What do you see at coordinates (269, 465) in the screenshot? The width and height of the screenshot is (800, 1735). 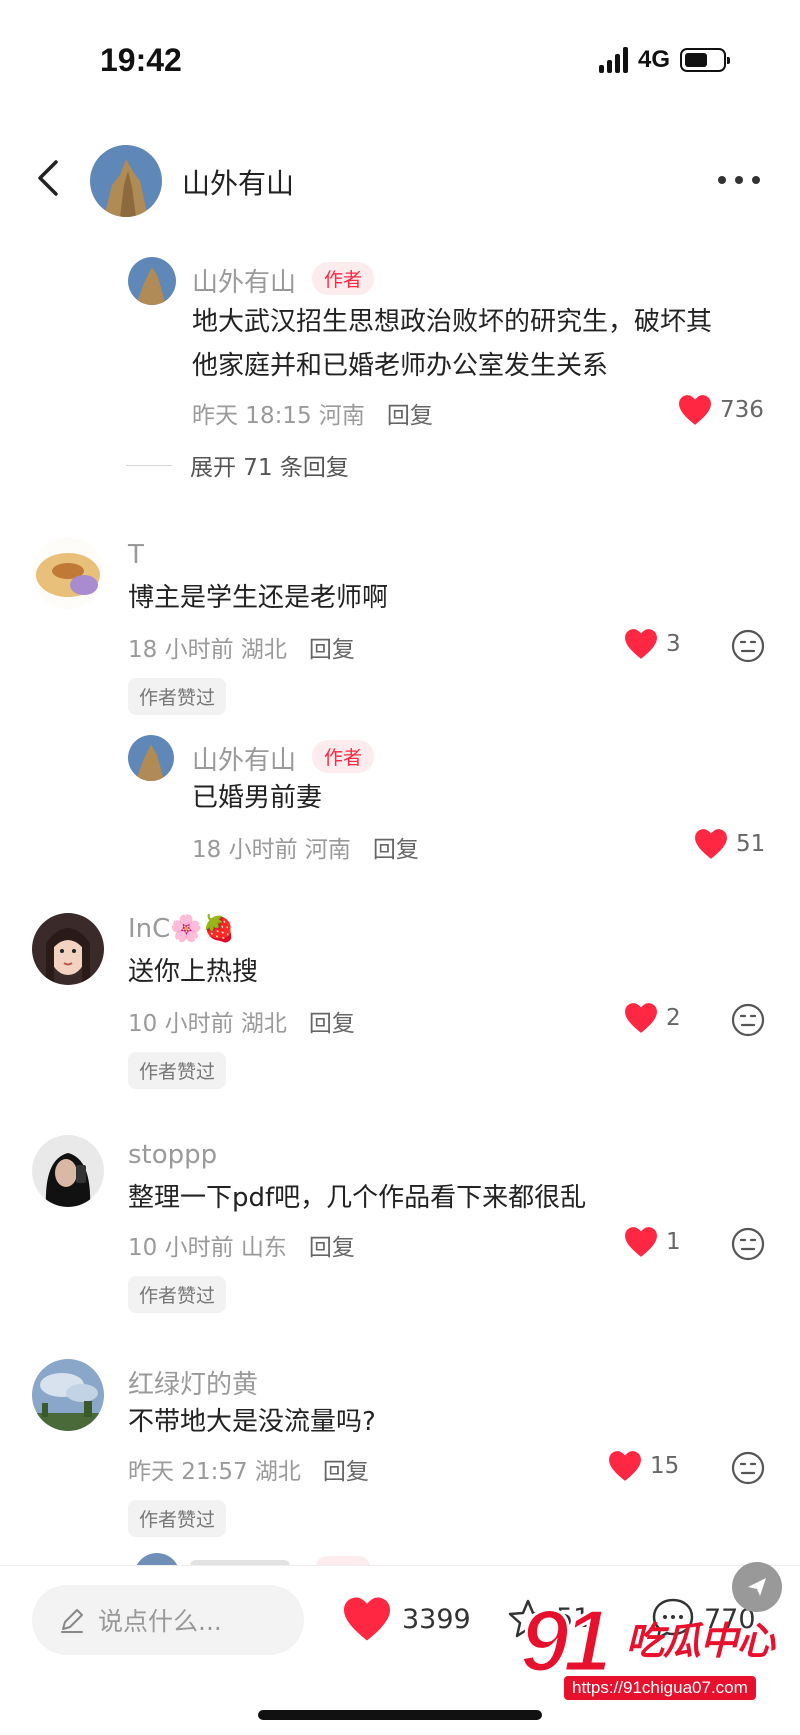 I see `expand-replies-label: 展开 71 条回复` at bounding box center [269, 465].